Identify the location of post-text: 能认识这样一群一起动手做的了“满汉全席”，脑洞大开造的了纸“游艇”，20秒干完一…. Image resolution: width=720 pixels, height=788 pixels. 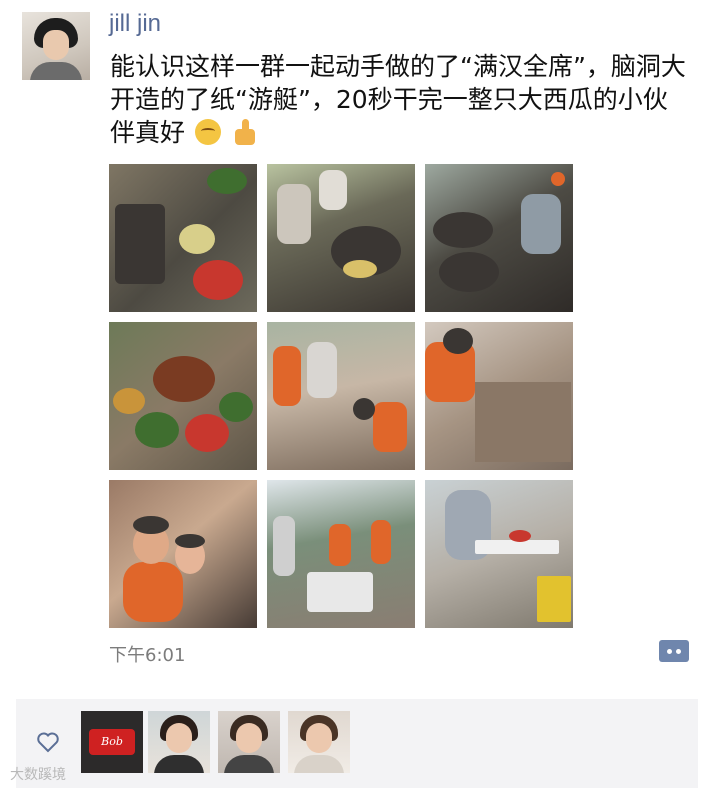
(400, 99).